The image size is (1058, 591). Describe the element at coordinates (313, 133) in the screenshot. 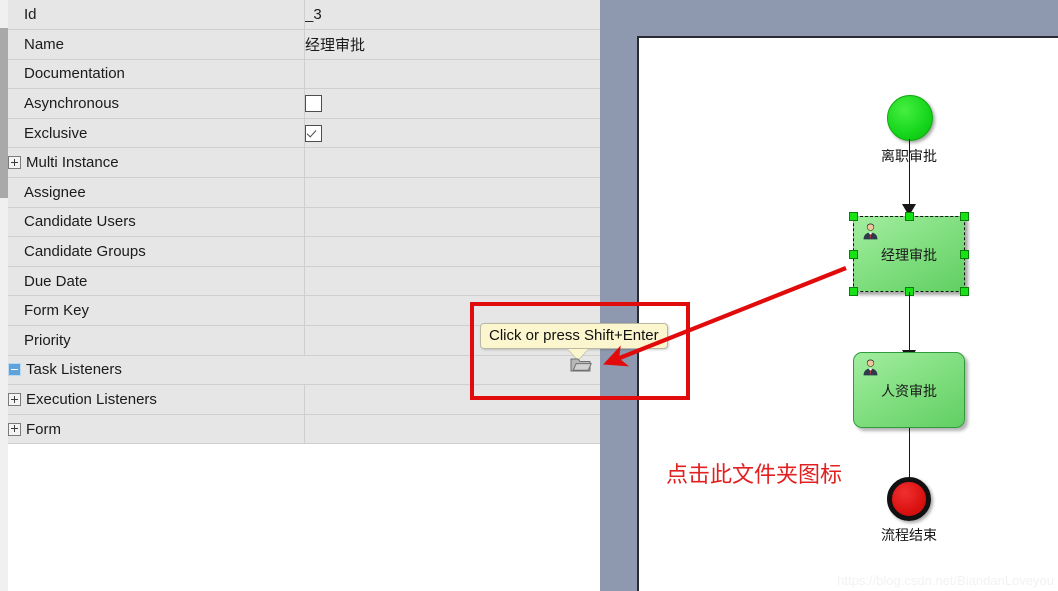

I see `exclusive-checkbox` at that location.